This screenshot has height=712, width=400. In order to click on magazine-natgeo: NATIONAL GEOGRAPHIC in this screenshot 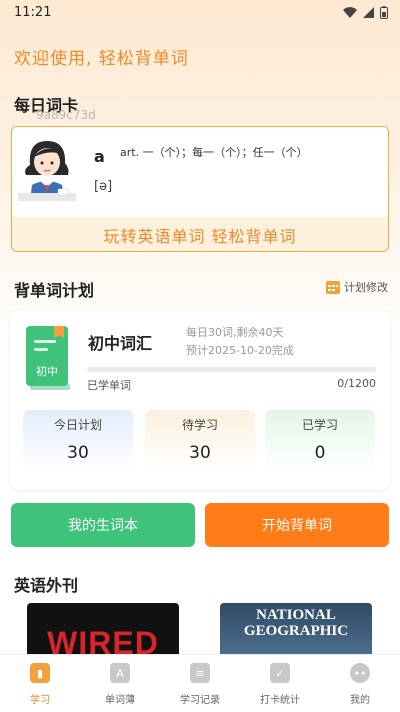, I will do `click(296, 630)`.